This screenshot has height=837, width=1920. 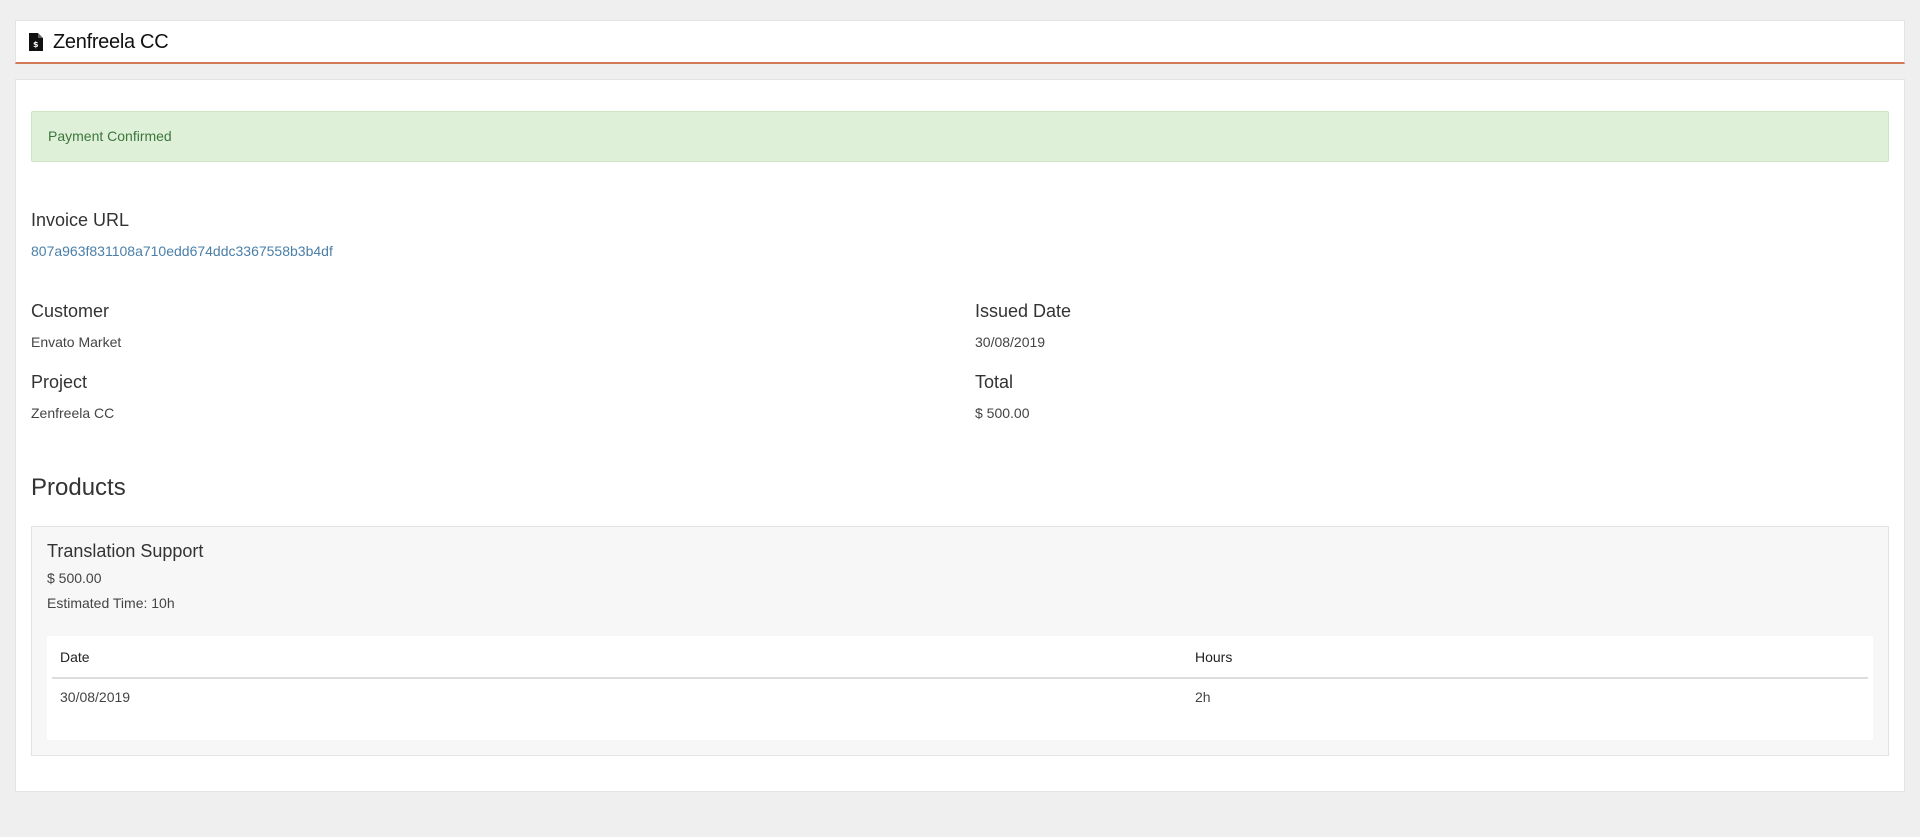 I want to click on products-heading: Products, so click(x=78, y=487).